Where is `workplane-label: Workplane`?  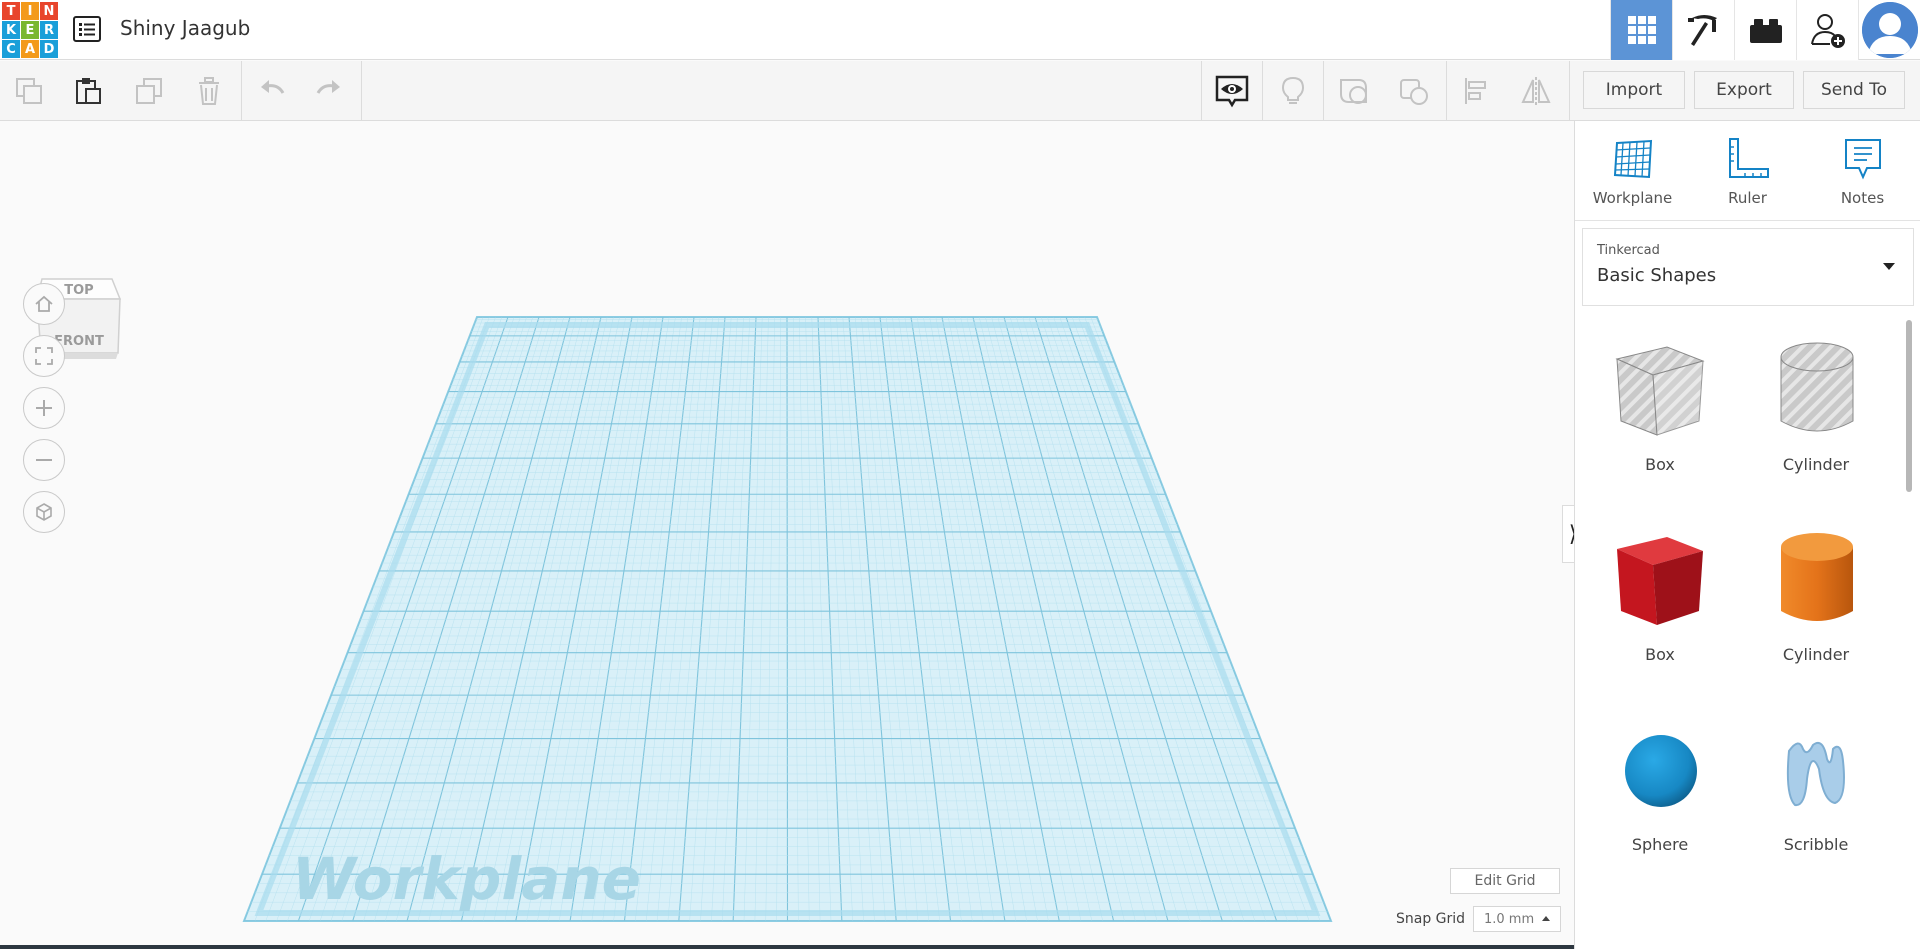
workplane-label: Workplane is located at coordinates (466, 879).